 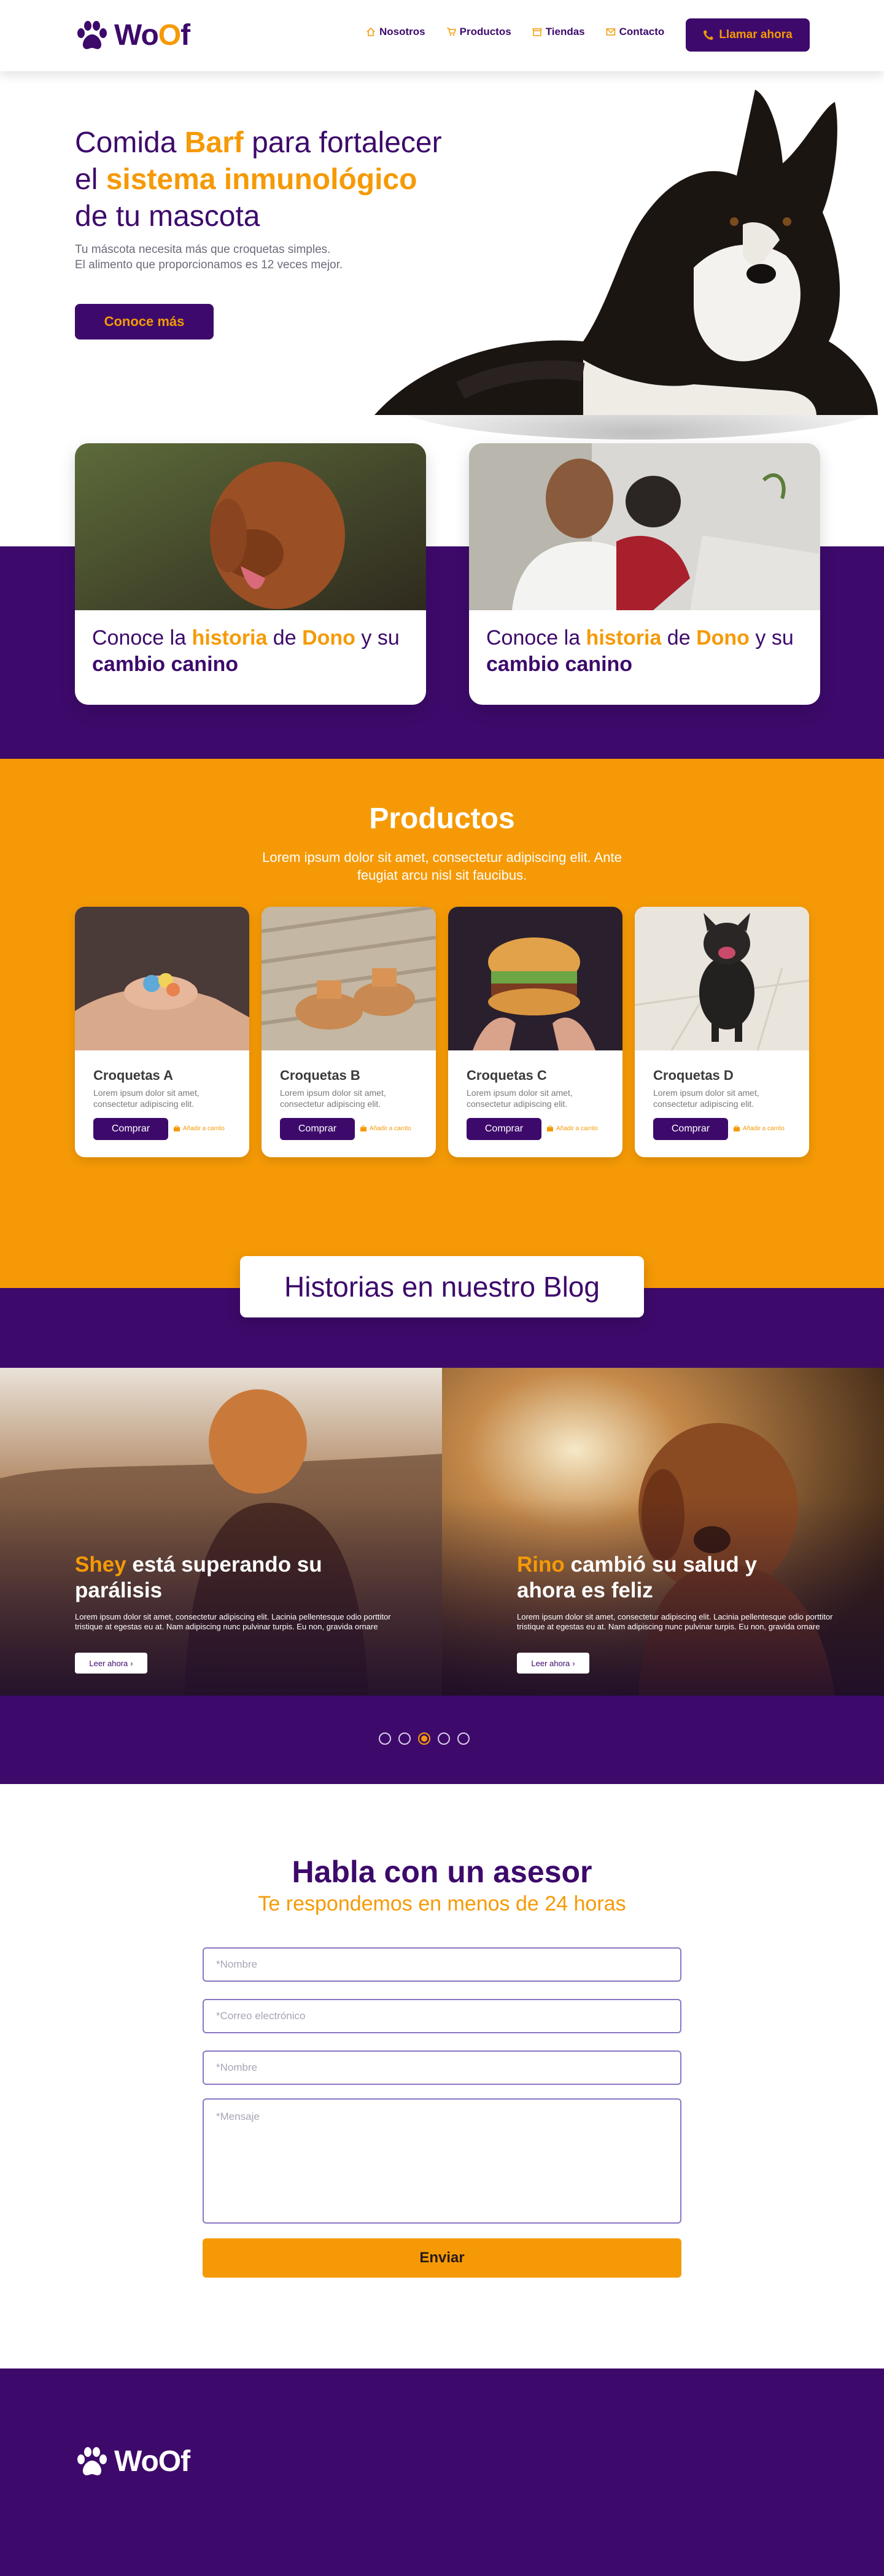 What do you see at coordinates (133, 1075) in the screenshot?
I see `product-name: Croquetas A` at bounding box center [133, 1075].